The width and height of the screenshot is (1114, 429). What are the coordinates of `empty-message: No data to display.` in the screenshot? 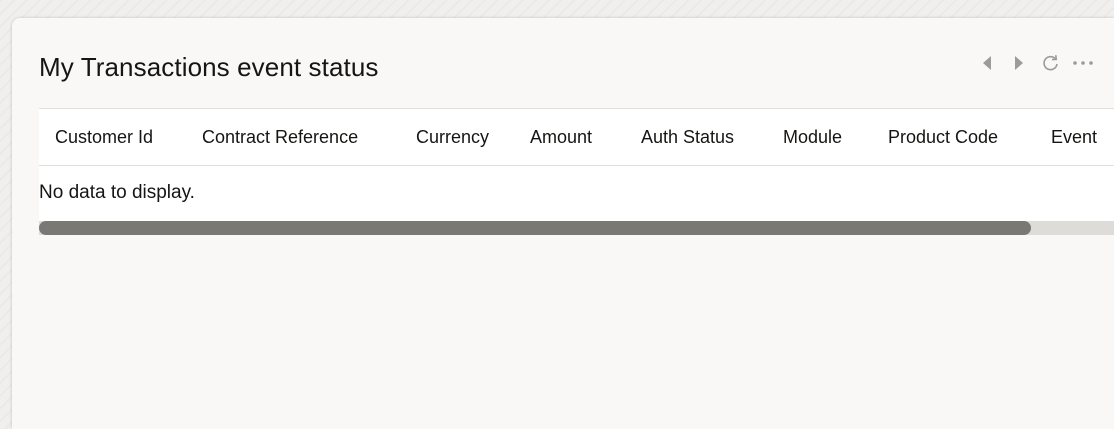 It's located at (117, 192).